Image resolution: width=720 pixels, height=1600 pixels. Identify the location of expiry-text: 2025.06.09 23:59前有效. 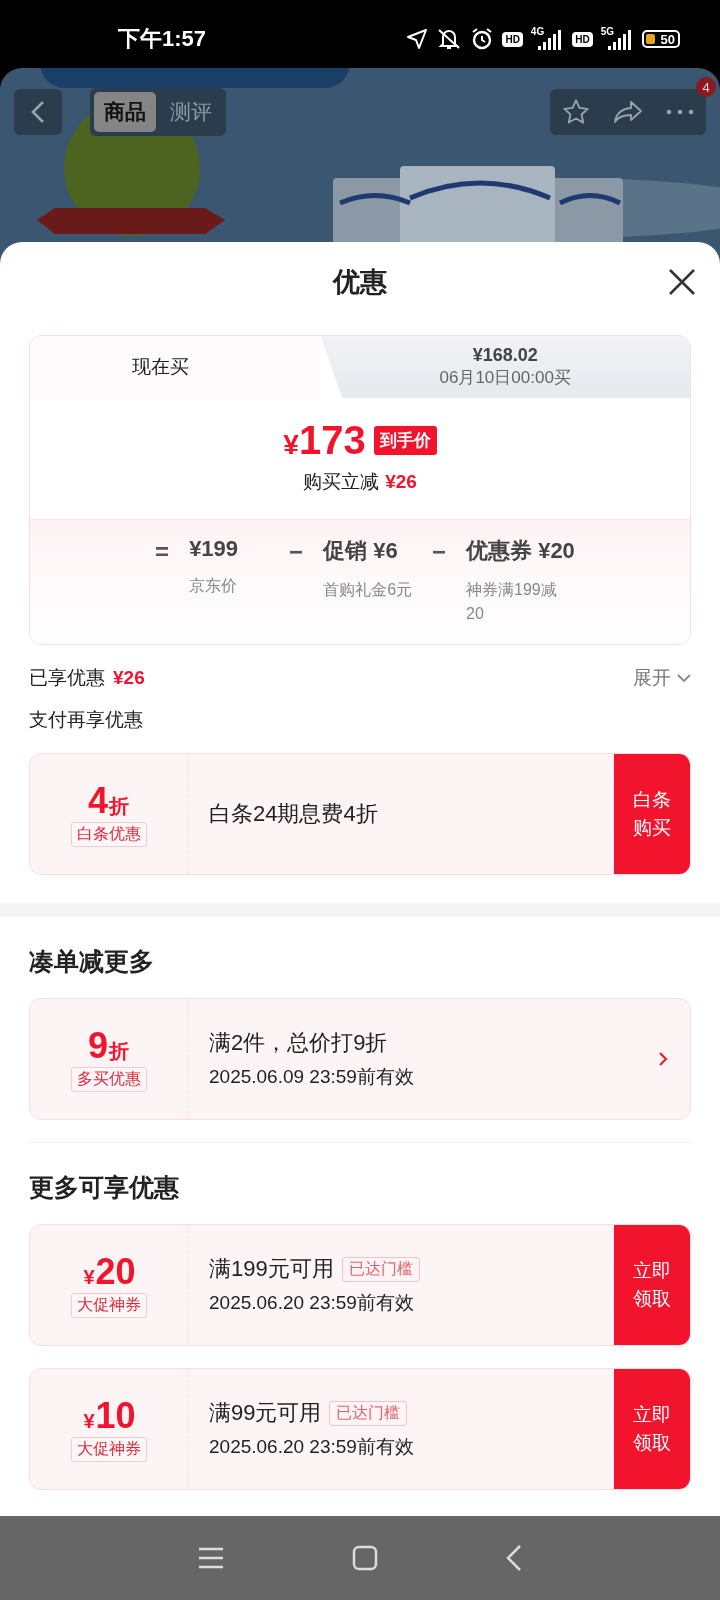
(312, 1077).